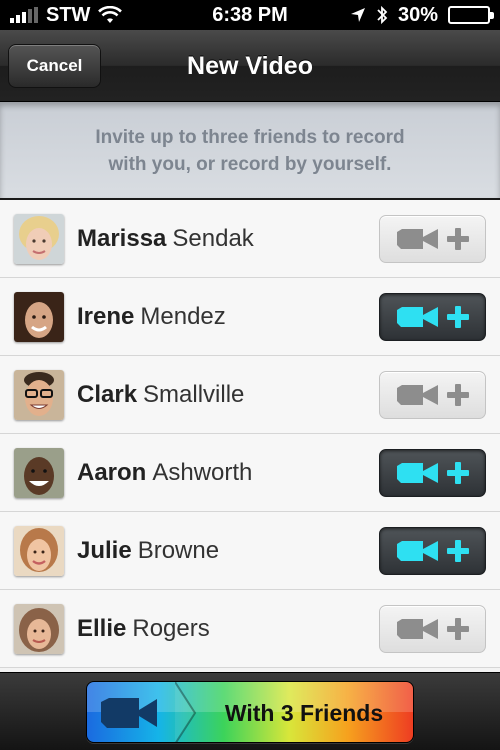 The height and width of the screenshot is (750, 500). I want to click on battery-percent: 30%, so click(417, 14).